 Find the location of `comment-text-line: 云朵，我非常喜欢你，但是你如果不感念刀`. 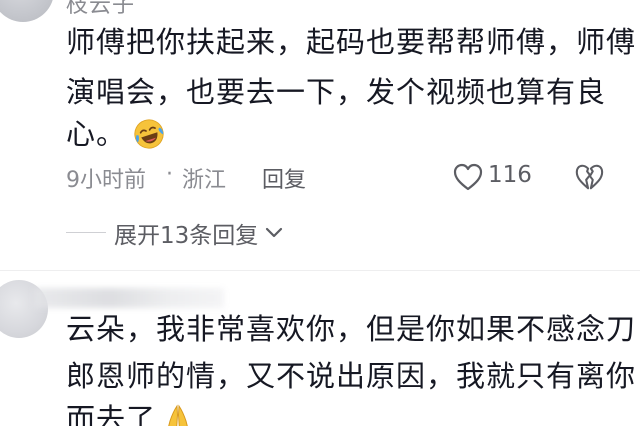

comment-text-line: 云朵，我非常喜欢你，但是你如果不感念刀 is located at coordinates (351, 329).